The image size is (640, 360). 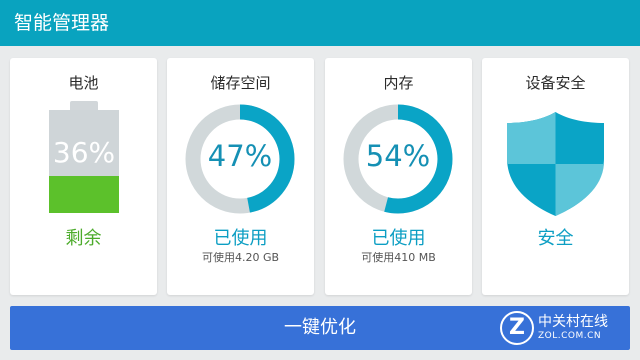 What do you see at coordinates (84, 152) in the screenshot?
I see `battery-percent: 36%` at bounding box center [84, 152].